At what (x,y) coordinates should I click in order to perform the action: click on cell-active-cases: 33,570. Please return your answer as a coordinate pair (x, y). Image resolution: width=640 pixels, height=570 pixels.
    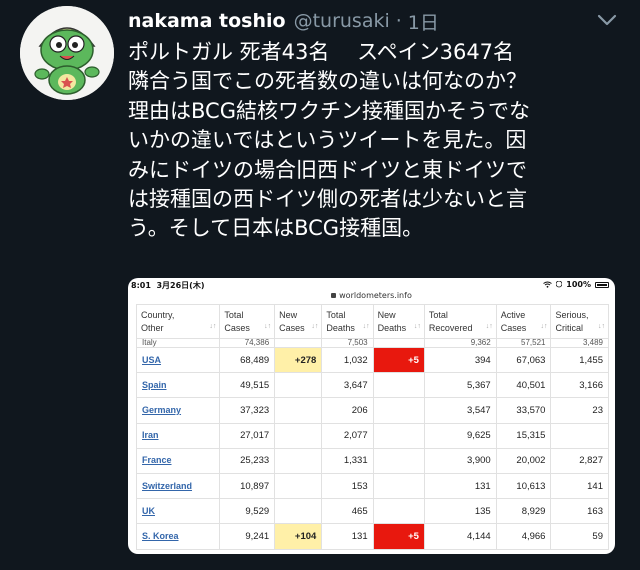
    Looking at the image, I should click on (523, 410).